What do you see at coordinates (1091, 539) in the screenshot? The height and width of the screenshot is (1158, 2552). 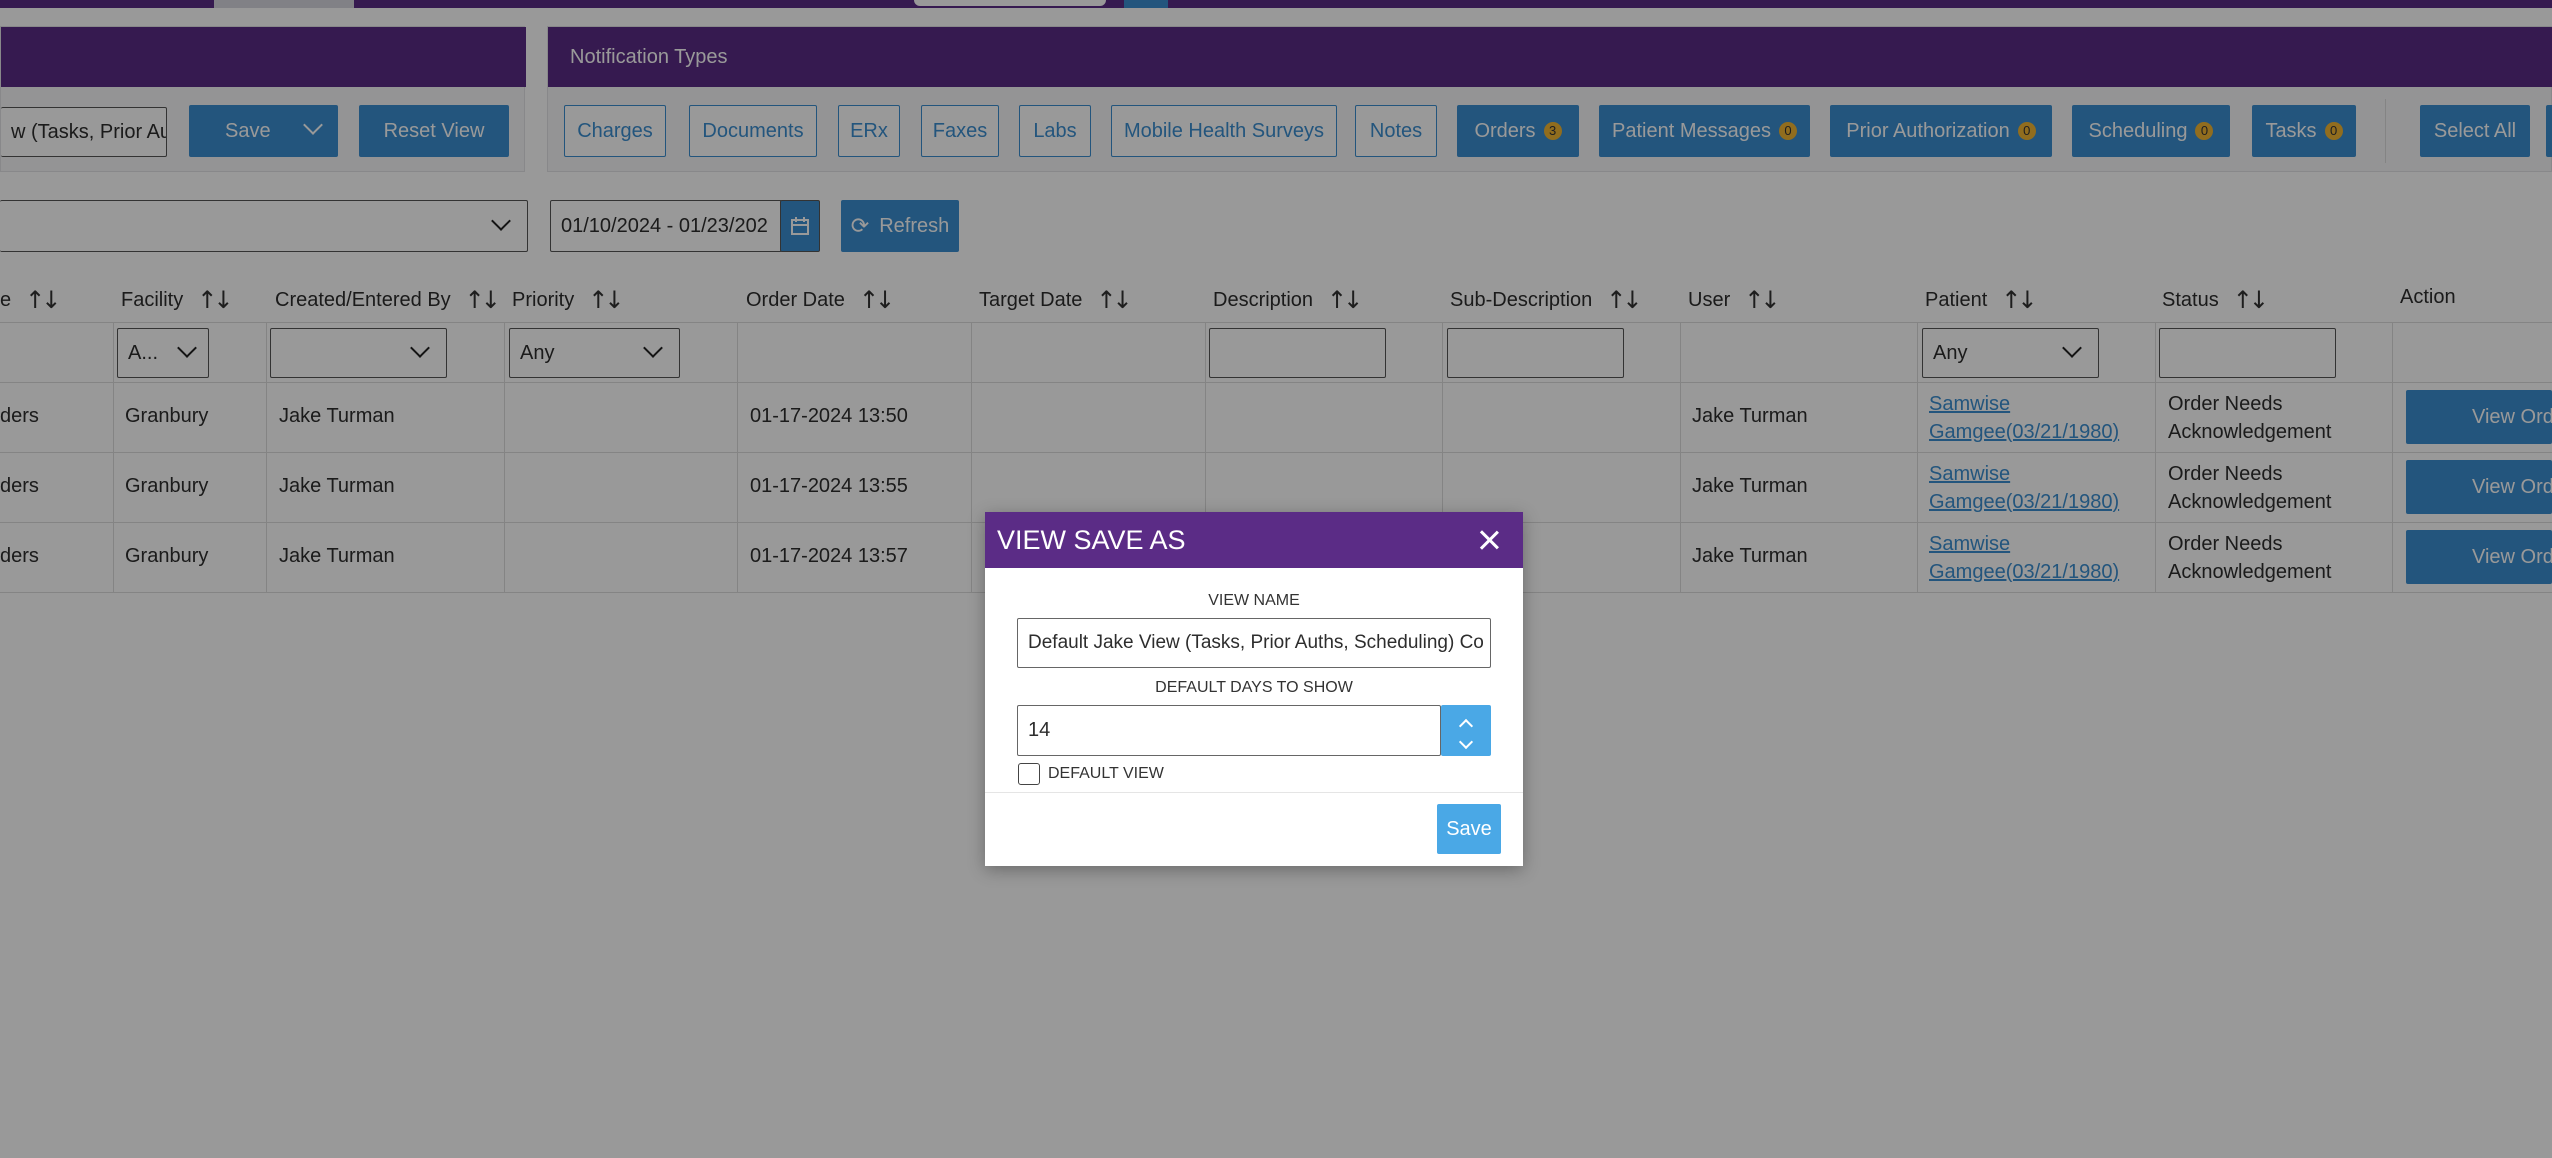 I see `dialog-title: VIEW SAVE AS` at bounding box center [1091, 539].